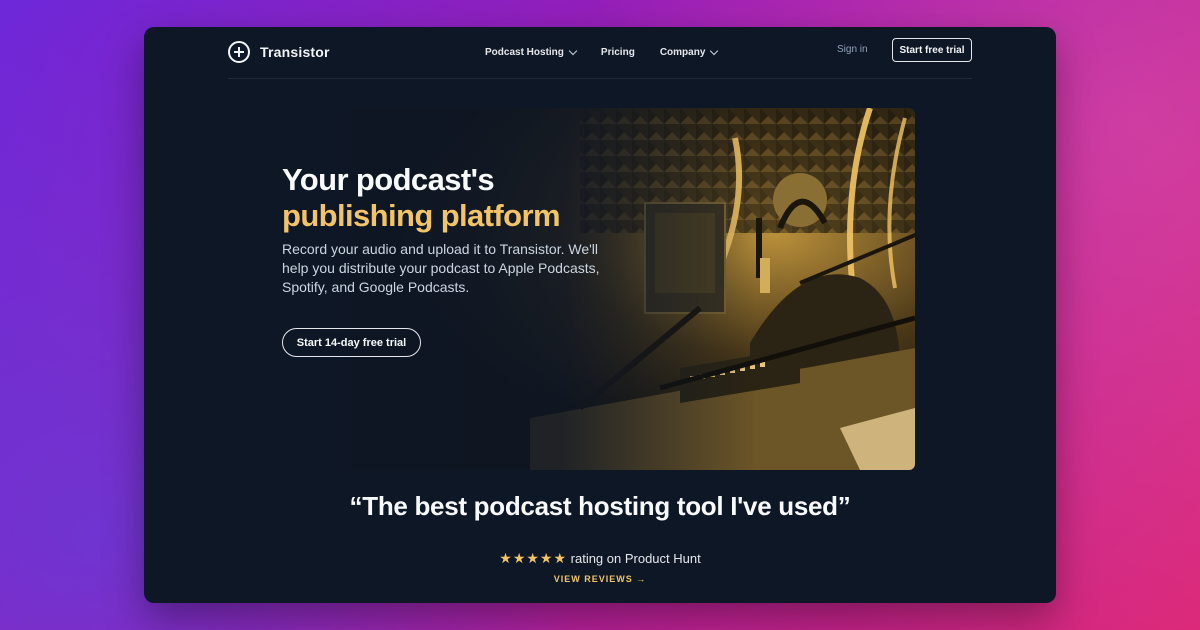  I want to click on nav-pricing: Pricing, so click(618, 52).